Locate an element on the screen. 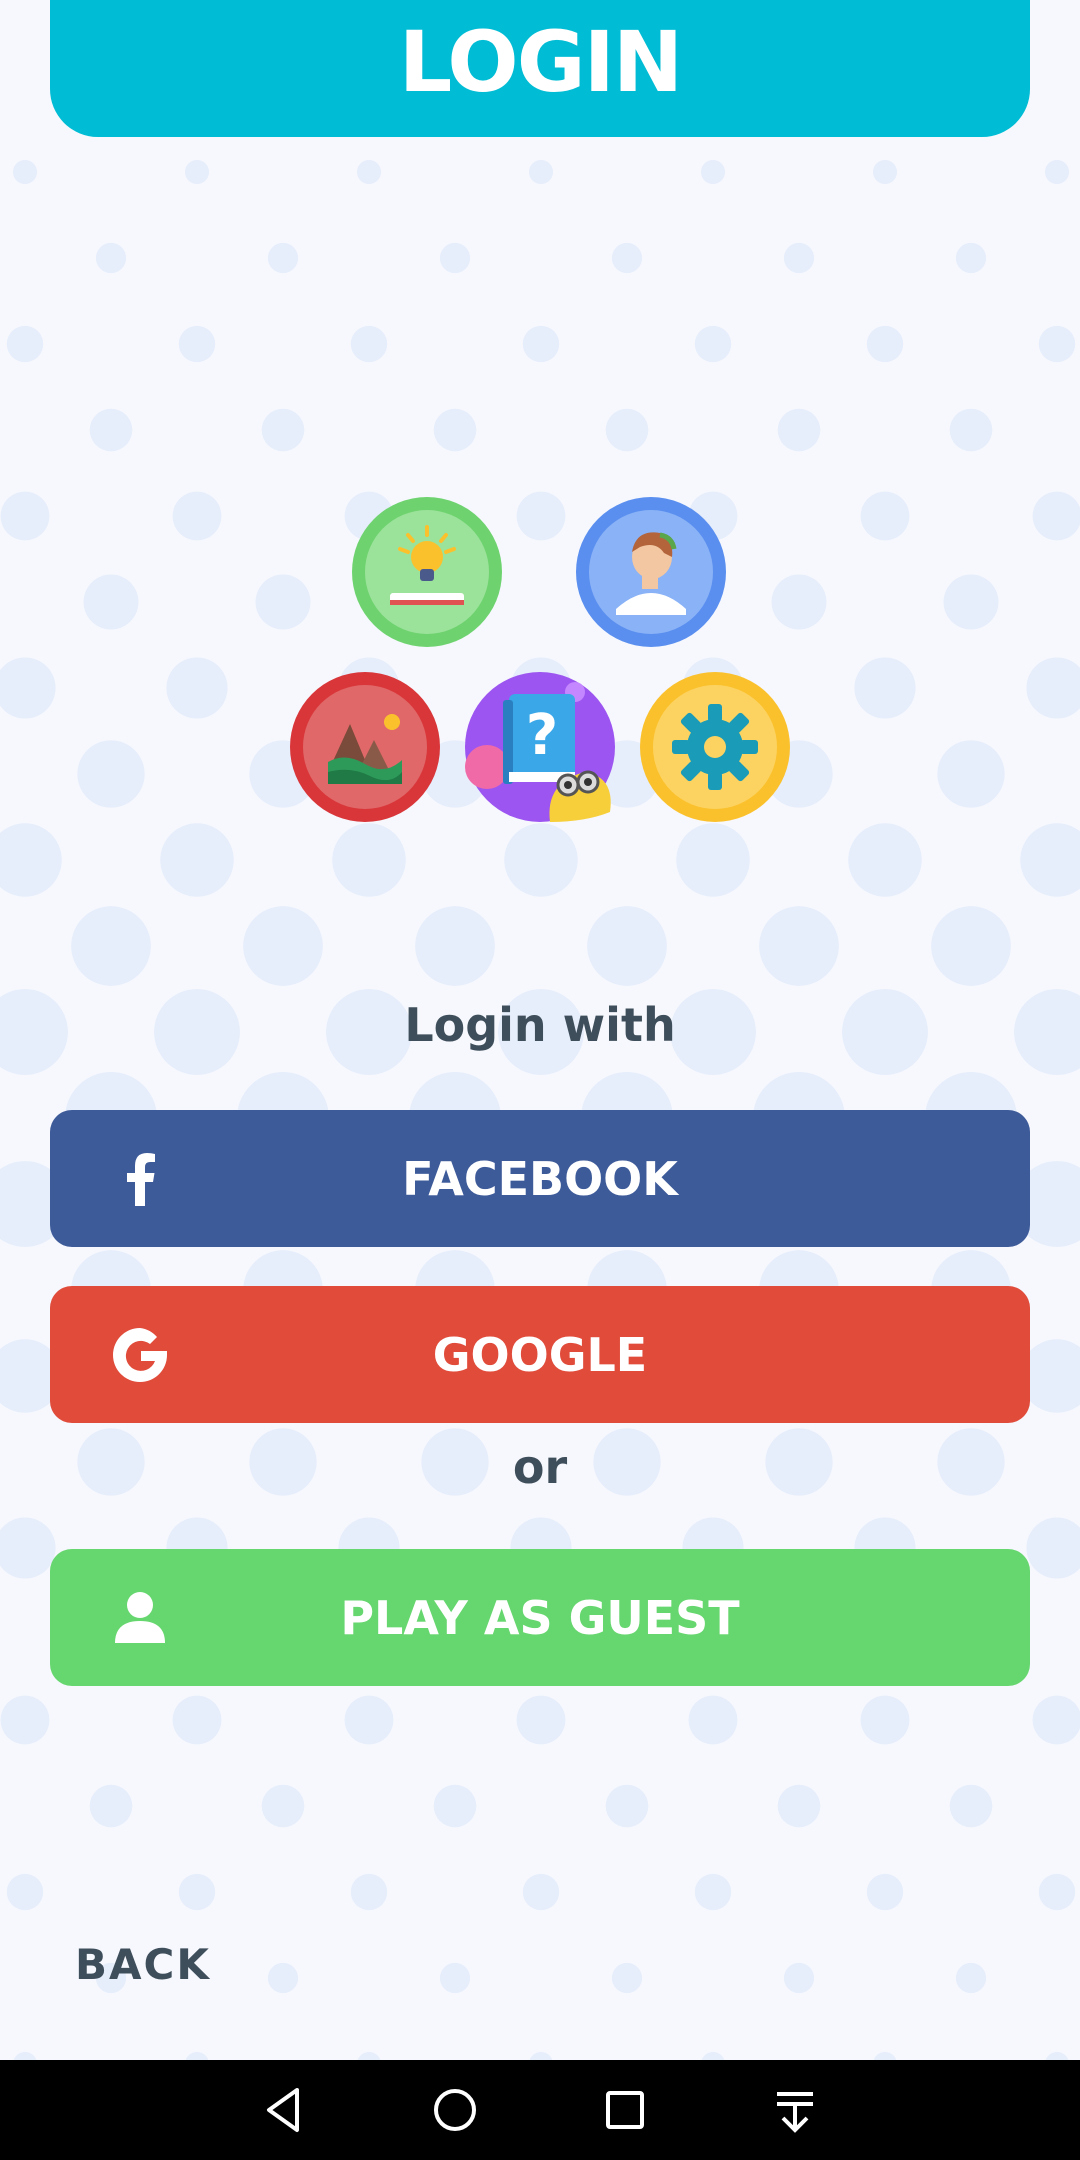 The image size is (1080, 2160). login-with-label: Login with is located at coordinates (540, 1025).